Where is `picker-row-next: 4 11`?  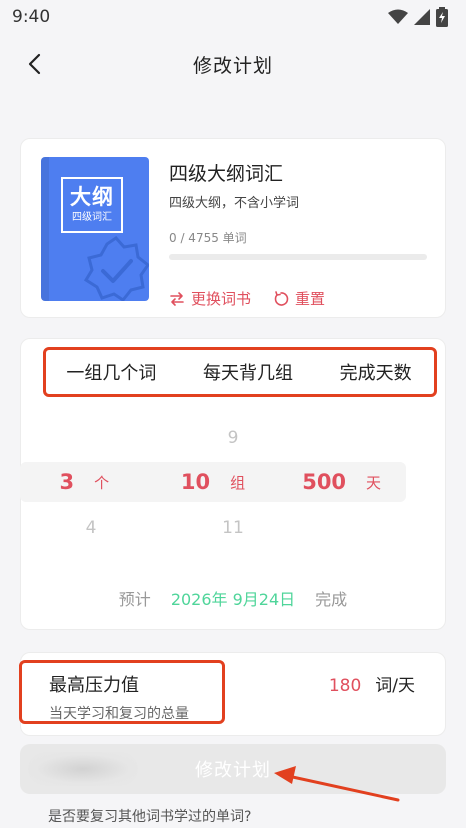
picker-row-next: 4 11 is located at coordinates (233, 528).